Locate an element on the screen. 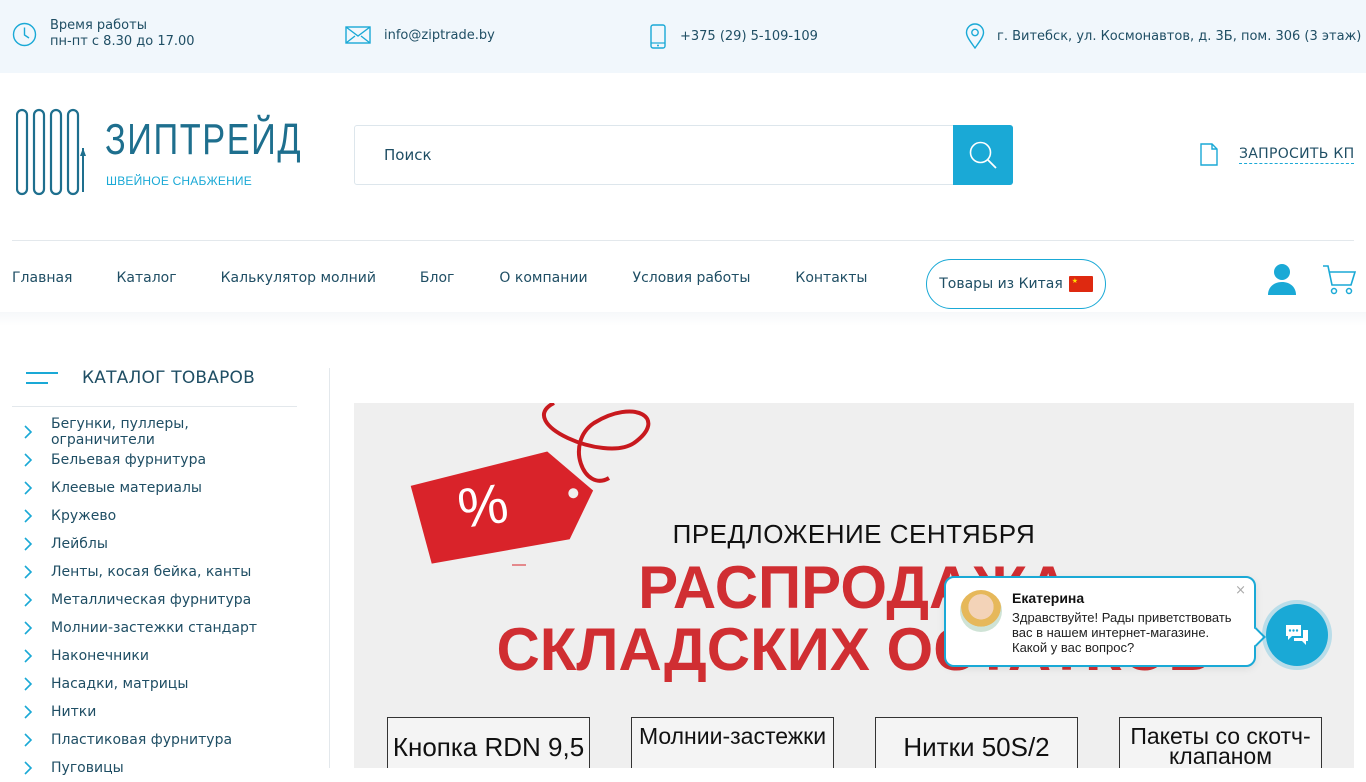 The height and width of the screenshot is (782, 1366). logo-tagline: ШВЕЙНОЕ СНАБЖЕНИЕ is located at coordinates (179, 181).